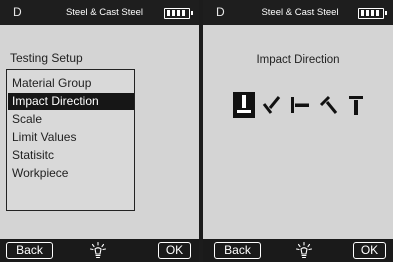  I want to click on menu-item-material-group: Material Group, so click(71, 83).